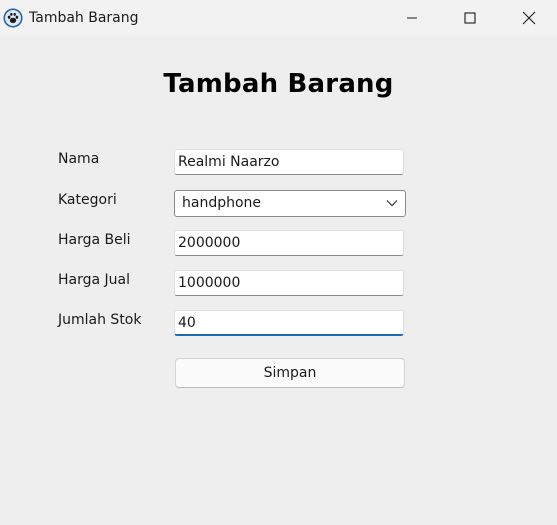 The height and width of the screenshot is (525, 557). Describe the element at coordinates (87, 200) in the screenshot. I see `kategori-label: Kategori` at that location.